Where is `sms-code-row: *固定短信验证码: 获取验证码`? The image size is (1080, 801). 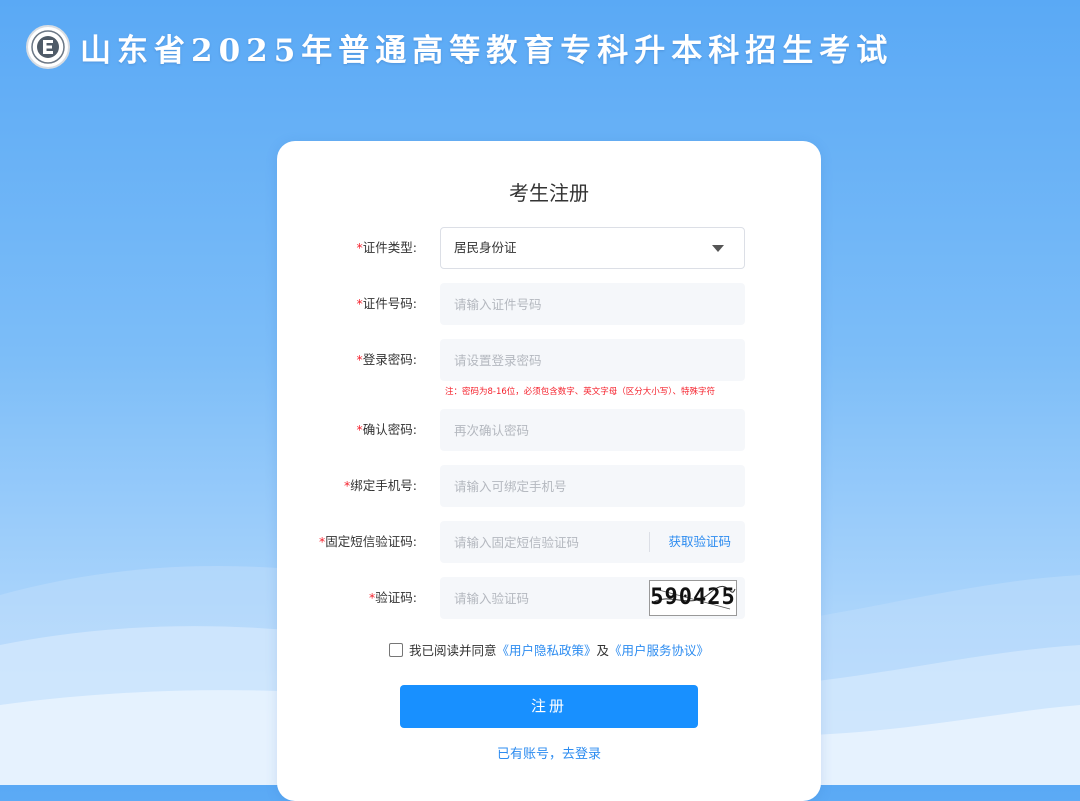
sms-code-row: *固定短信验证码: 获取验证码 is located at coordinates (549, 542).